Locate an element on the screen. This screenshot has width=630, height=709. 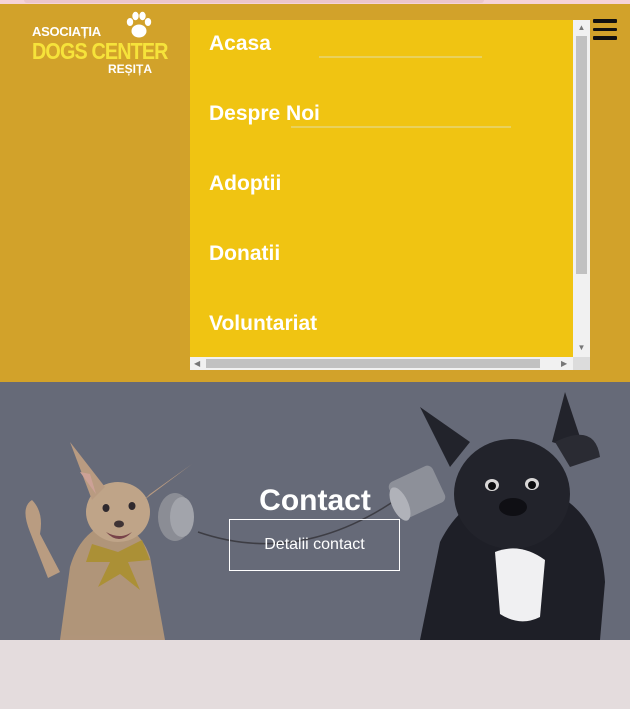
nav-item-voluntariat: Voluntariat is located at coordinates (263, 324).